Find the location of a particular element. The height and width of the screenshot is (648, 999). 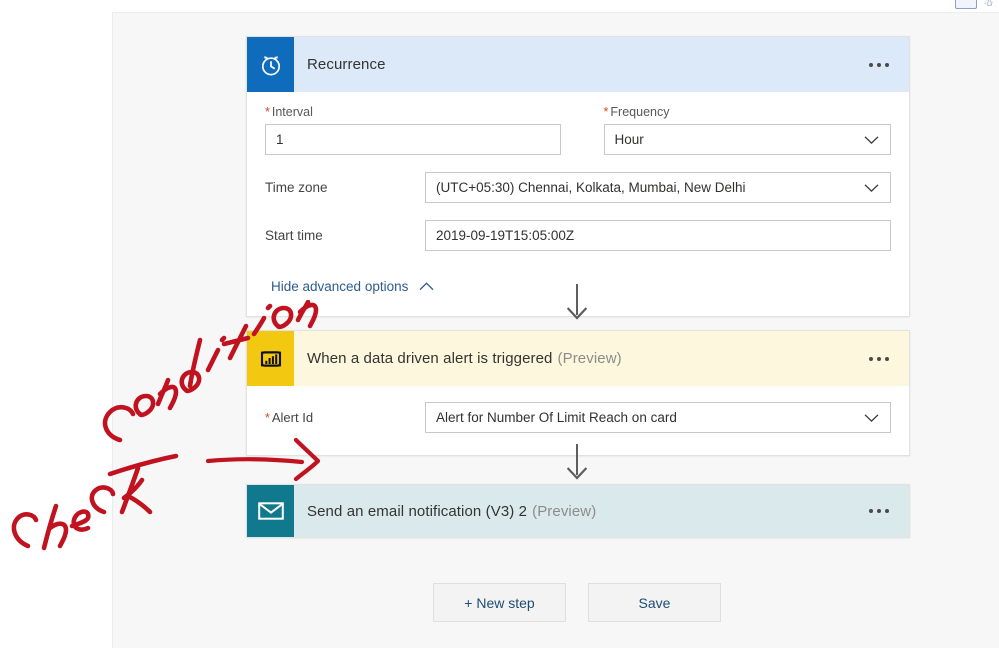

card-recurrence-more-button is located at coordinates (879, 65).